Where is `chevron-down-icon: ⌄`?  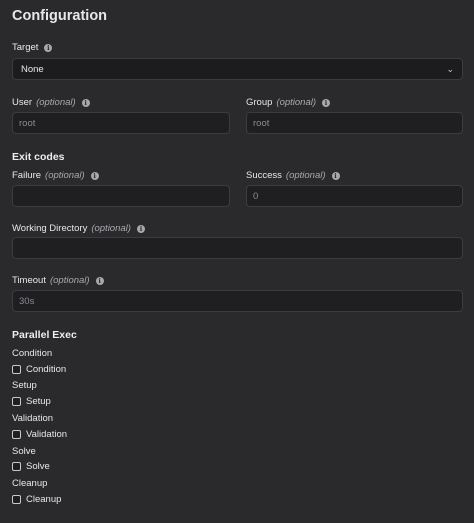 chevron-down-icon: ⌄ is located at coordinates (450, 68).